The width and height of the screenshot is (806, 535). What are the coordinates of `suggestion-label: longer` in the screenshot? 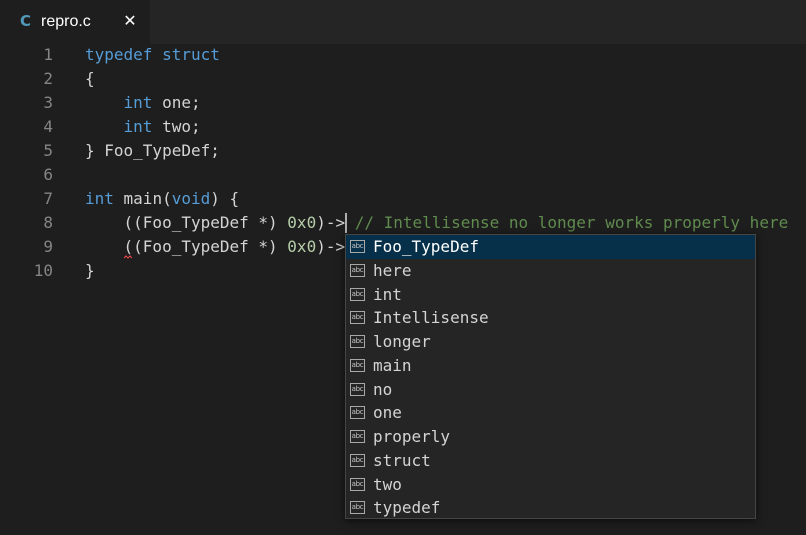 It's located at (402, 341).